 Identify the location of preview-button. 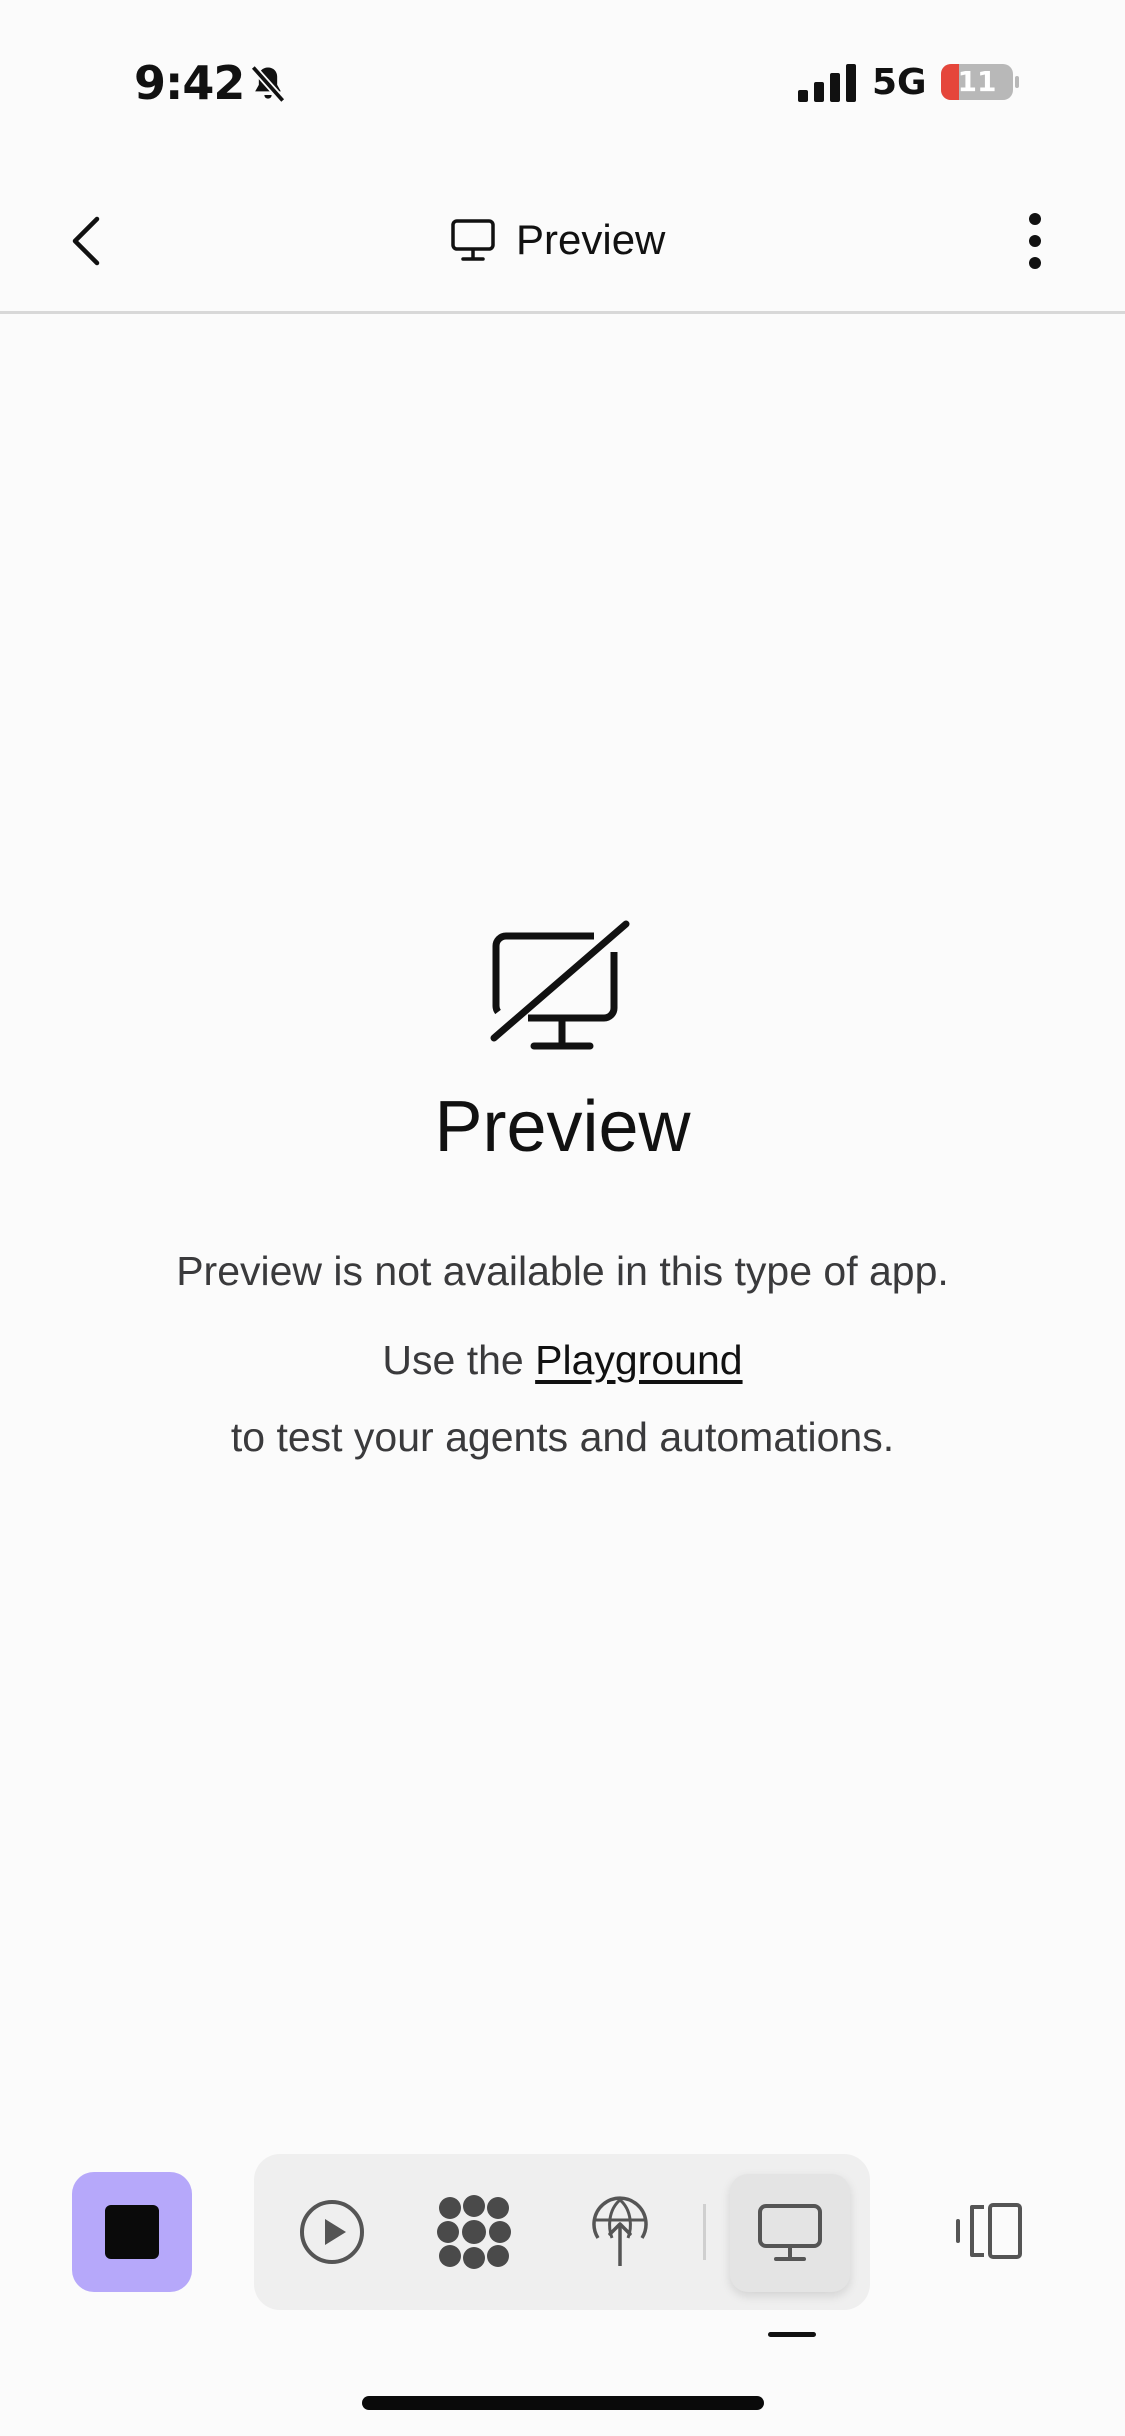
(790, 2233).